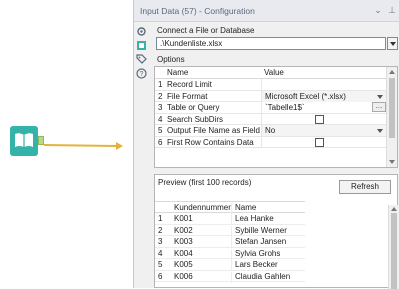 This screenshot has height=289, width=399. I want to click on kundennummer-cell: K004, so click(183, 253).